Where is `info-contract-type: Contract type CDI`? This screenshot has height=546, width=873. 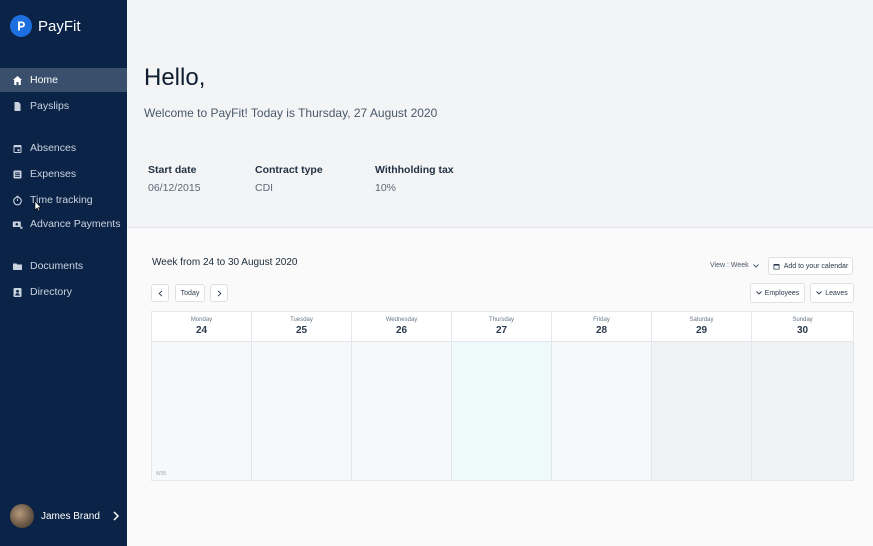
info-contract-type: Contract type CDI is located at coordinates (289, 179).